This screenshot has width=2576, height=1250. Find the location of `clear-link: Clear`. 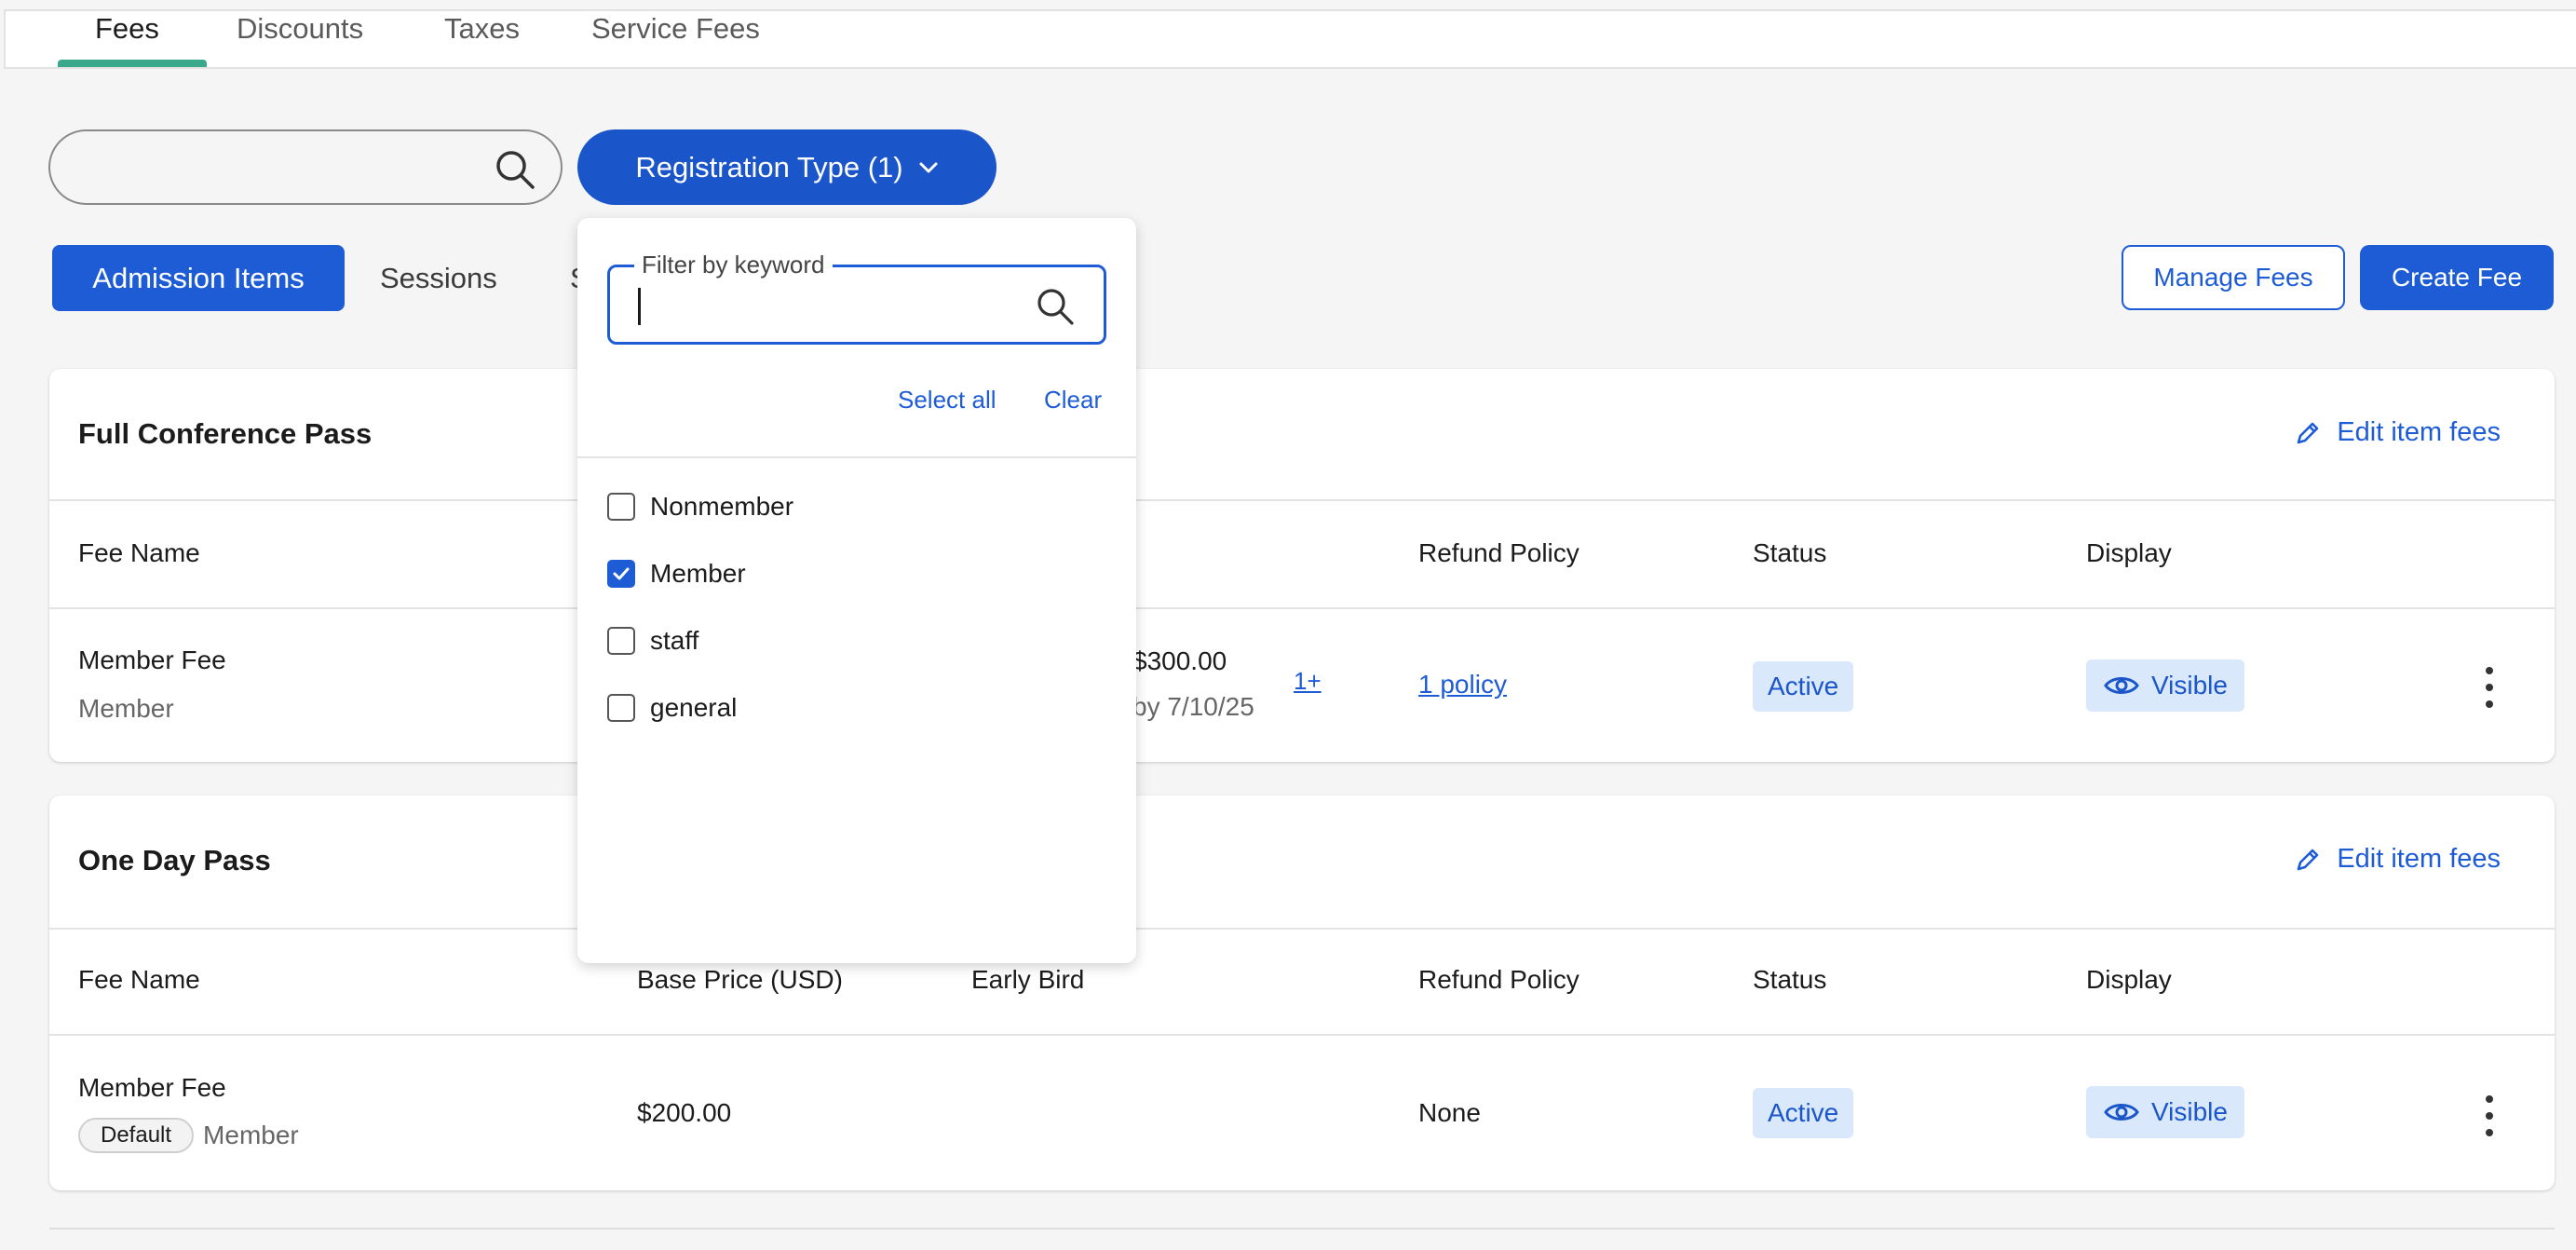

clear-link: Clear is located at coordinates (1073, 400).